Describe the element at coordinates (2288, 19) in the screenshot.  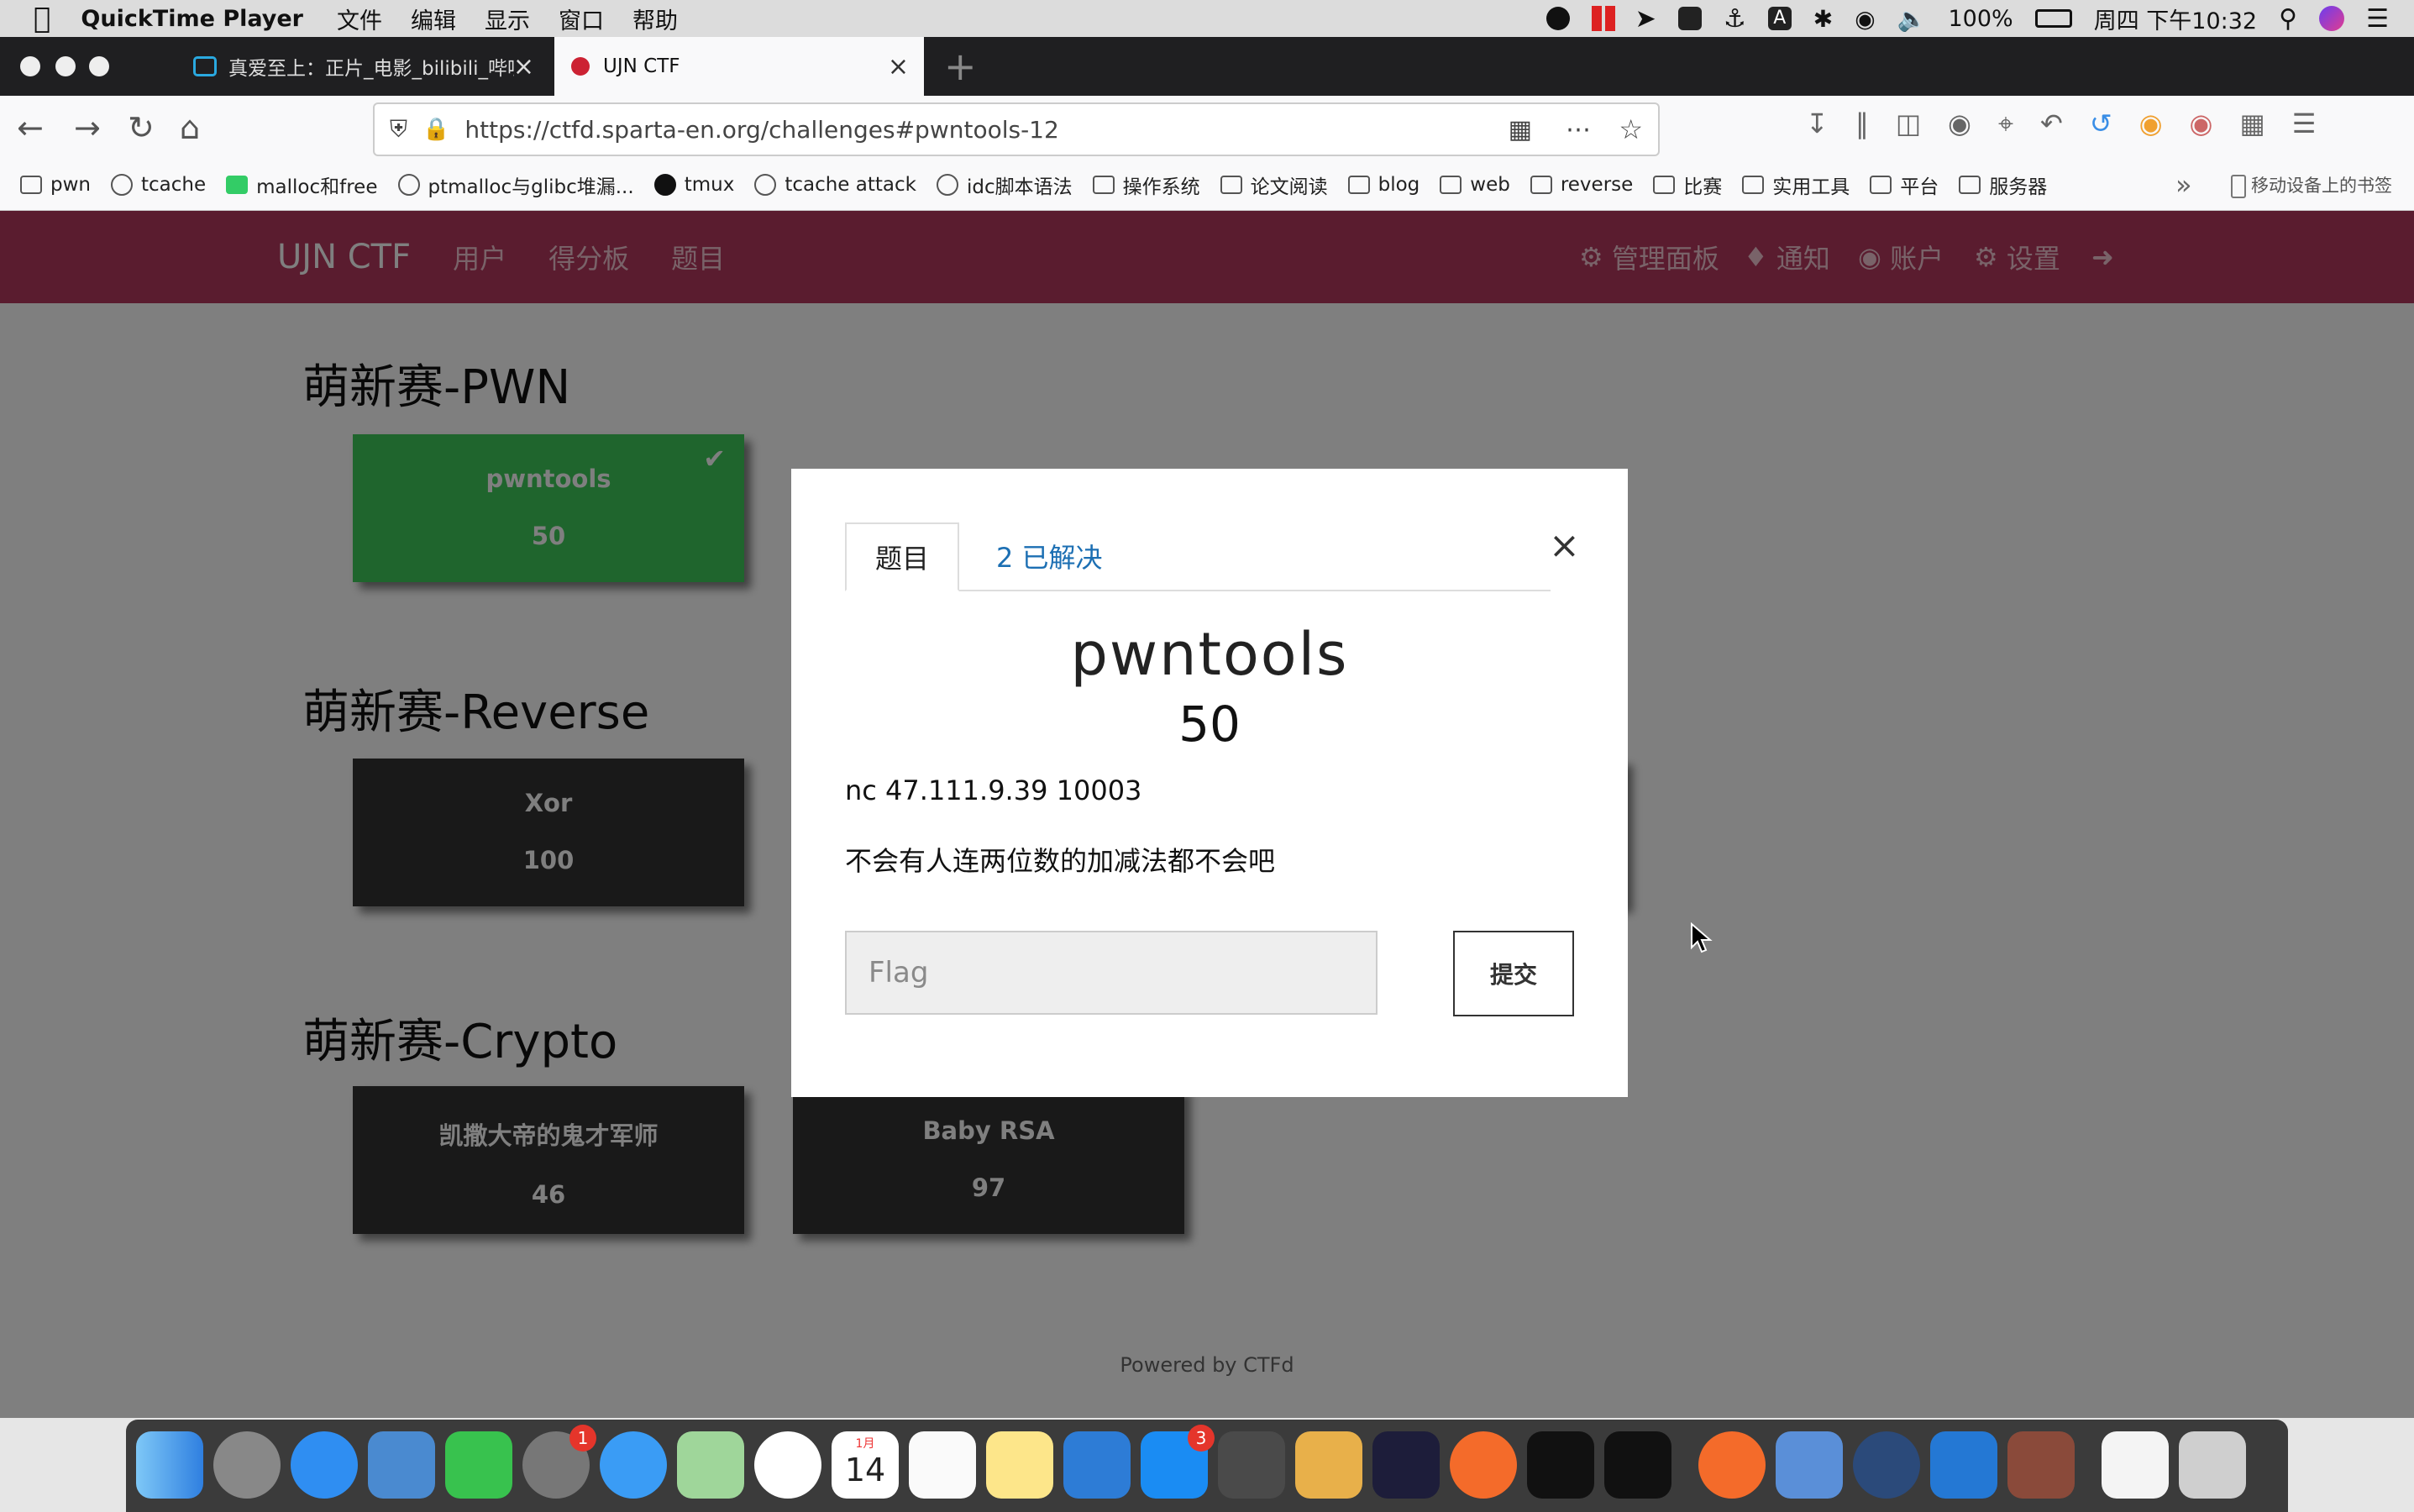
I see `spotlight-search-icon: ⚲` at that location.